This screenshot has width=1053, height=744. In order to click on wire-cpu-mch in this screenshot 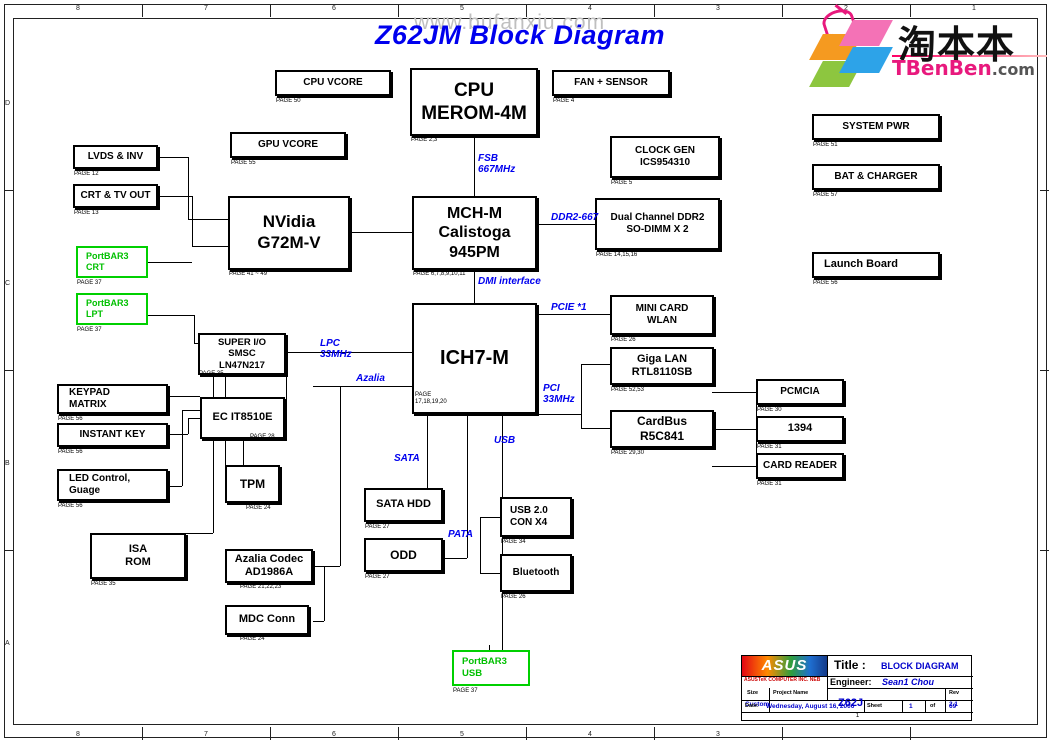, I will do `click(474, 166)`.